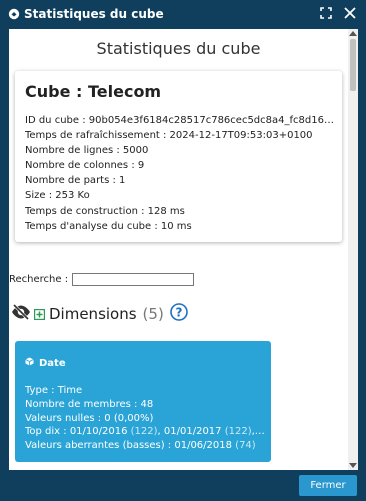 The height and width of the screenshot is (501, 366). What do you see at coordinates (133, 279) in the screenshot?
I see `search-input` at bounding box center [133, 279].